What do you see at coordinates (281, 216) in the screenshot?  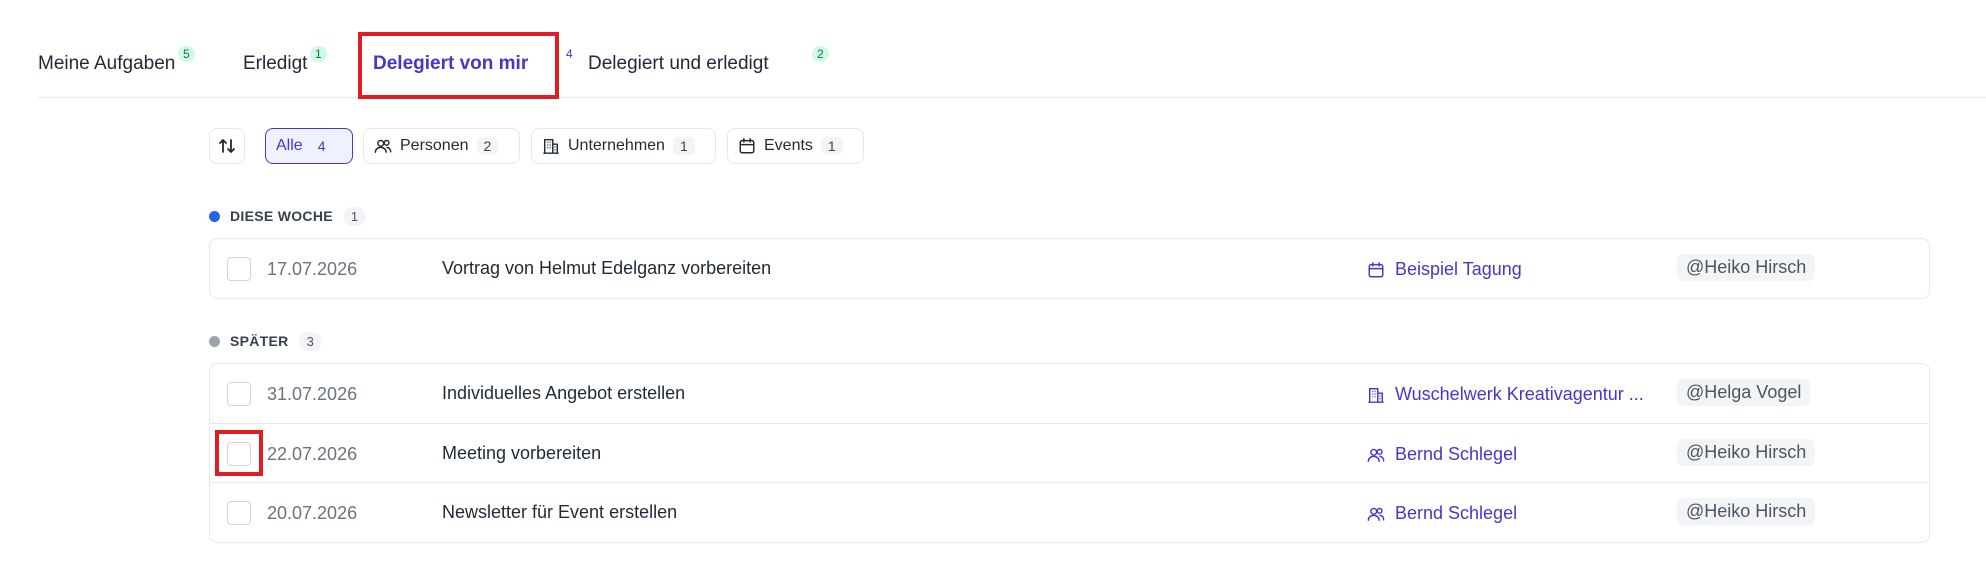 I see `section-title: DIESE WOCHE` at bounding box center [281, 216].